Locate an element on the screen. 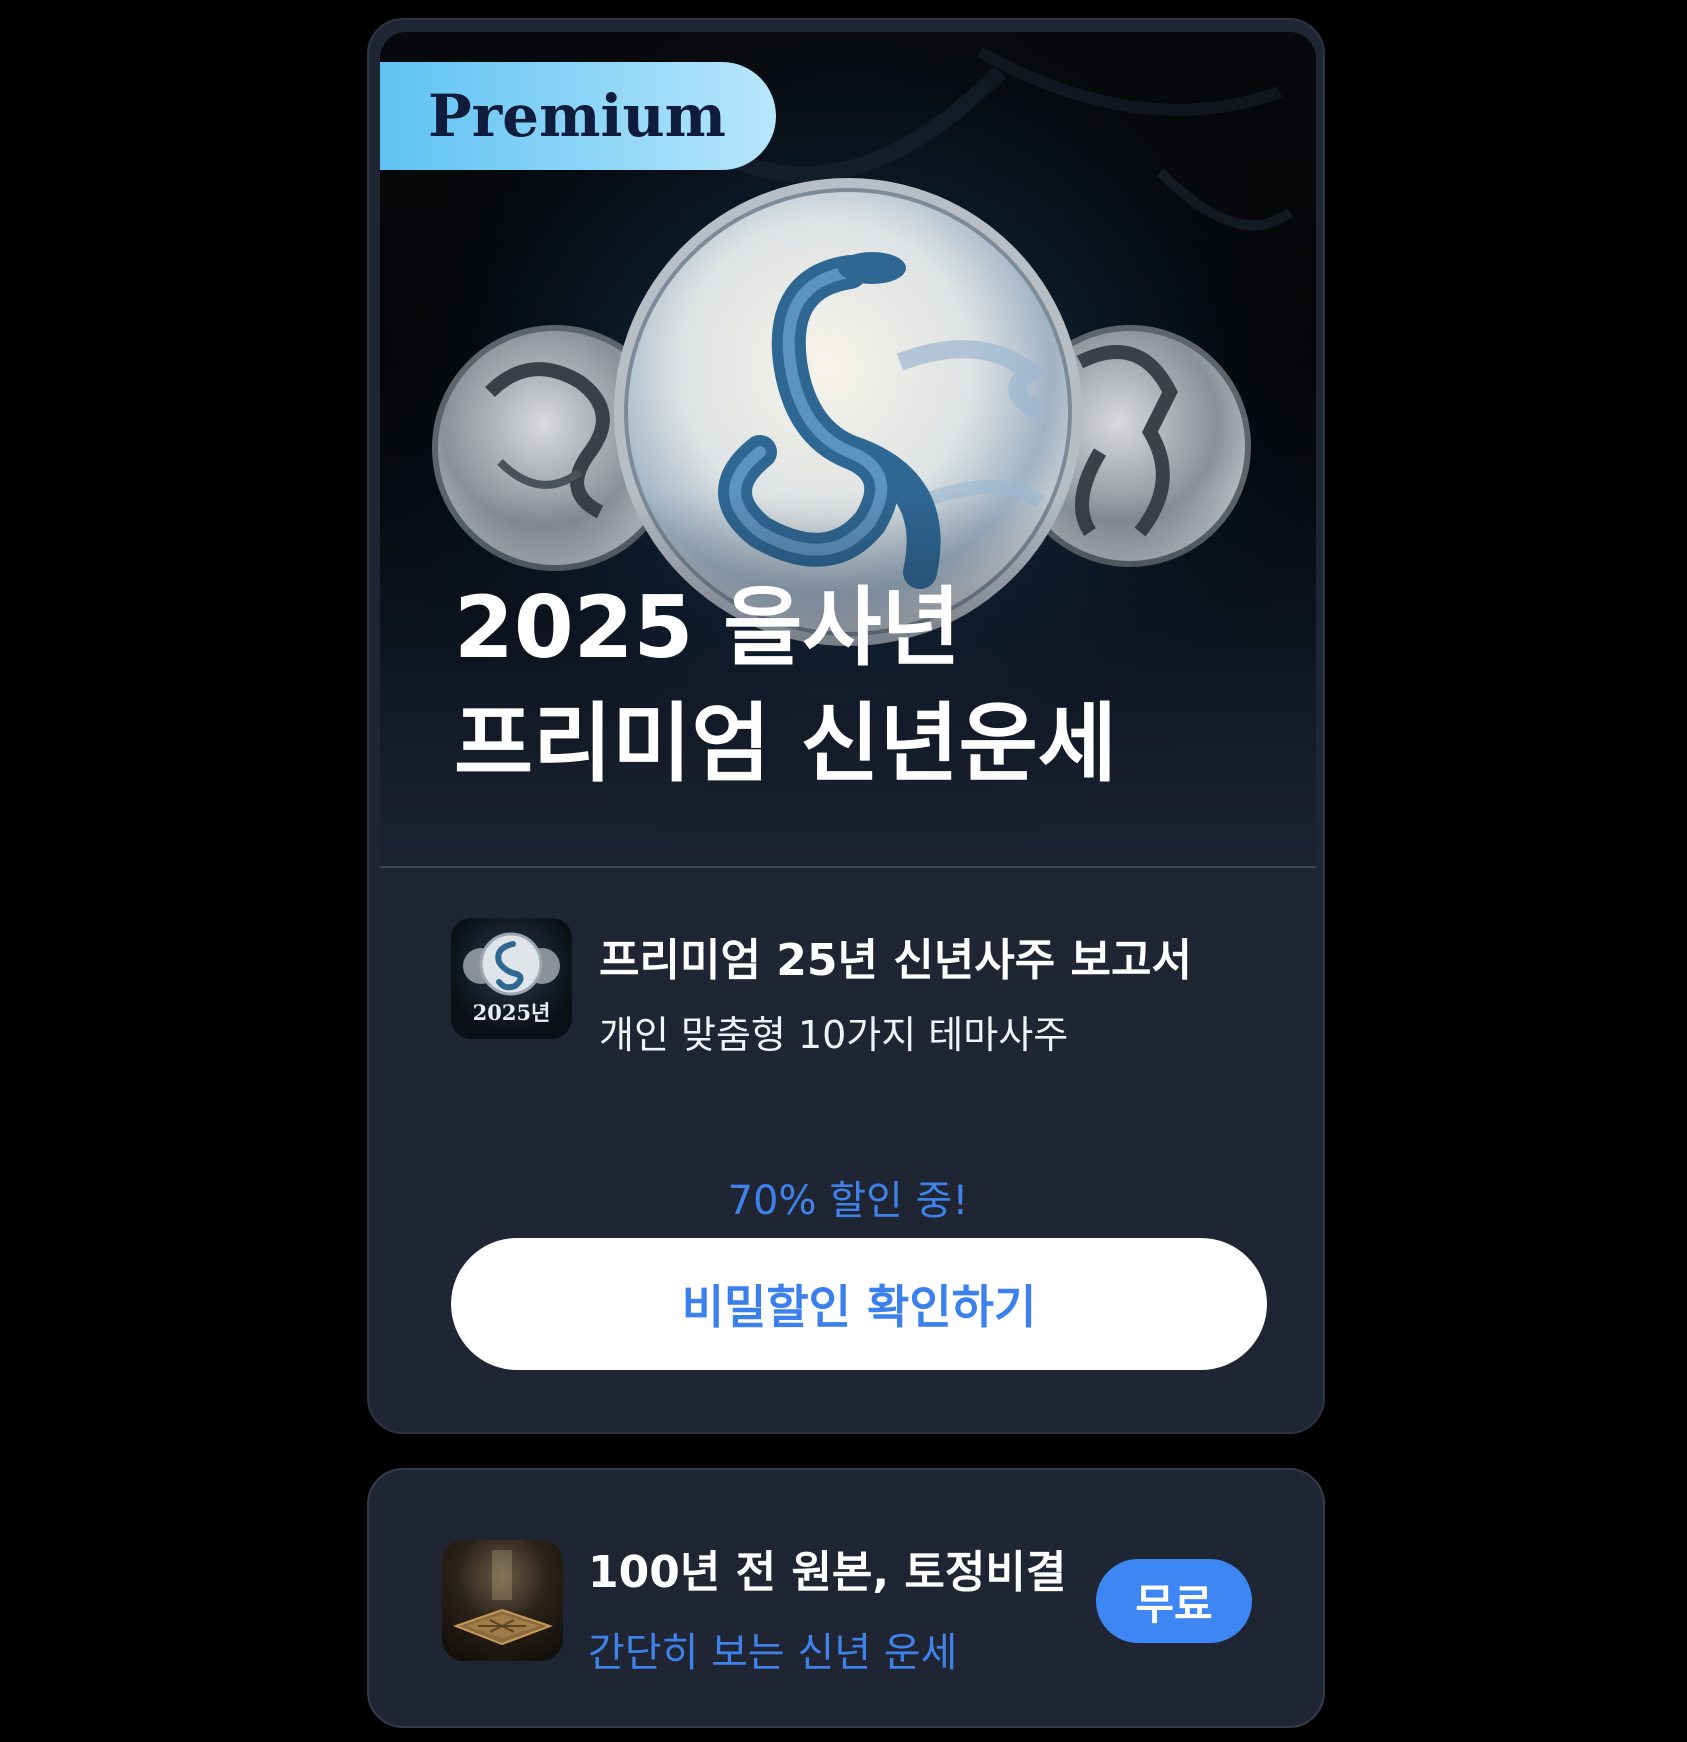 This screenshot has height=1742, width=1687. free-card-subtitle: 간단히 보는 신년 운세 is located at coordinates (773, 1653).